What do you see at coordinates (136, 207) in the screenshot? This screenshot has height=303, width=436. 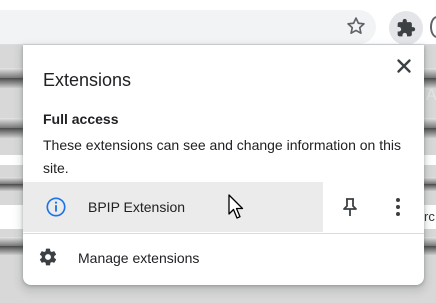 I see `extension-name: BPIP Extension` at bounding box center [136, 207].